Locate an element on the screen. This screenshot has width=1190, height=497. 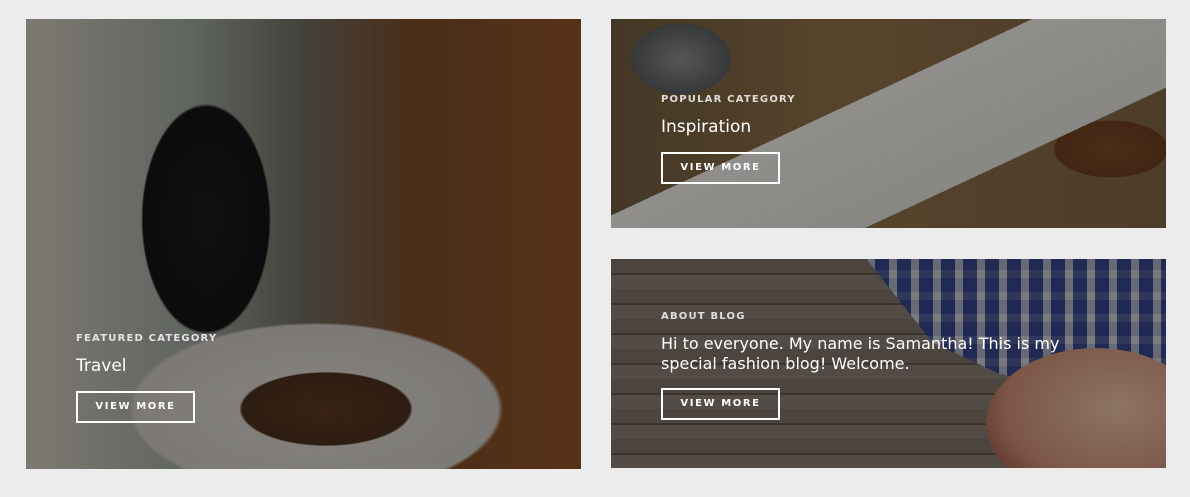
popular-category-content: POPULAR CATEGORY Inspiration VIEW MORE is located at coordinates (728, 139).